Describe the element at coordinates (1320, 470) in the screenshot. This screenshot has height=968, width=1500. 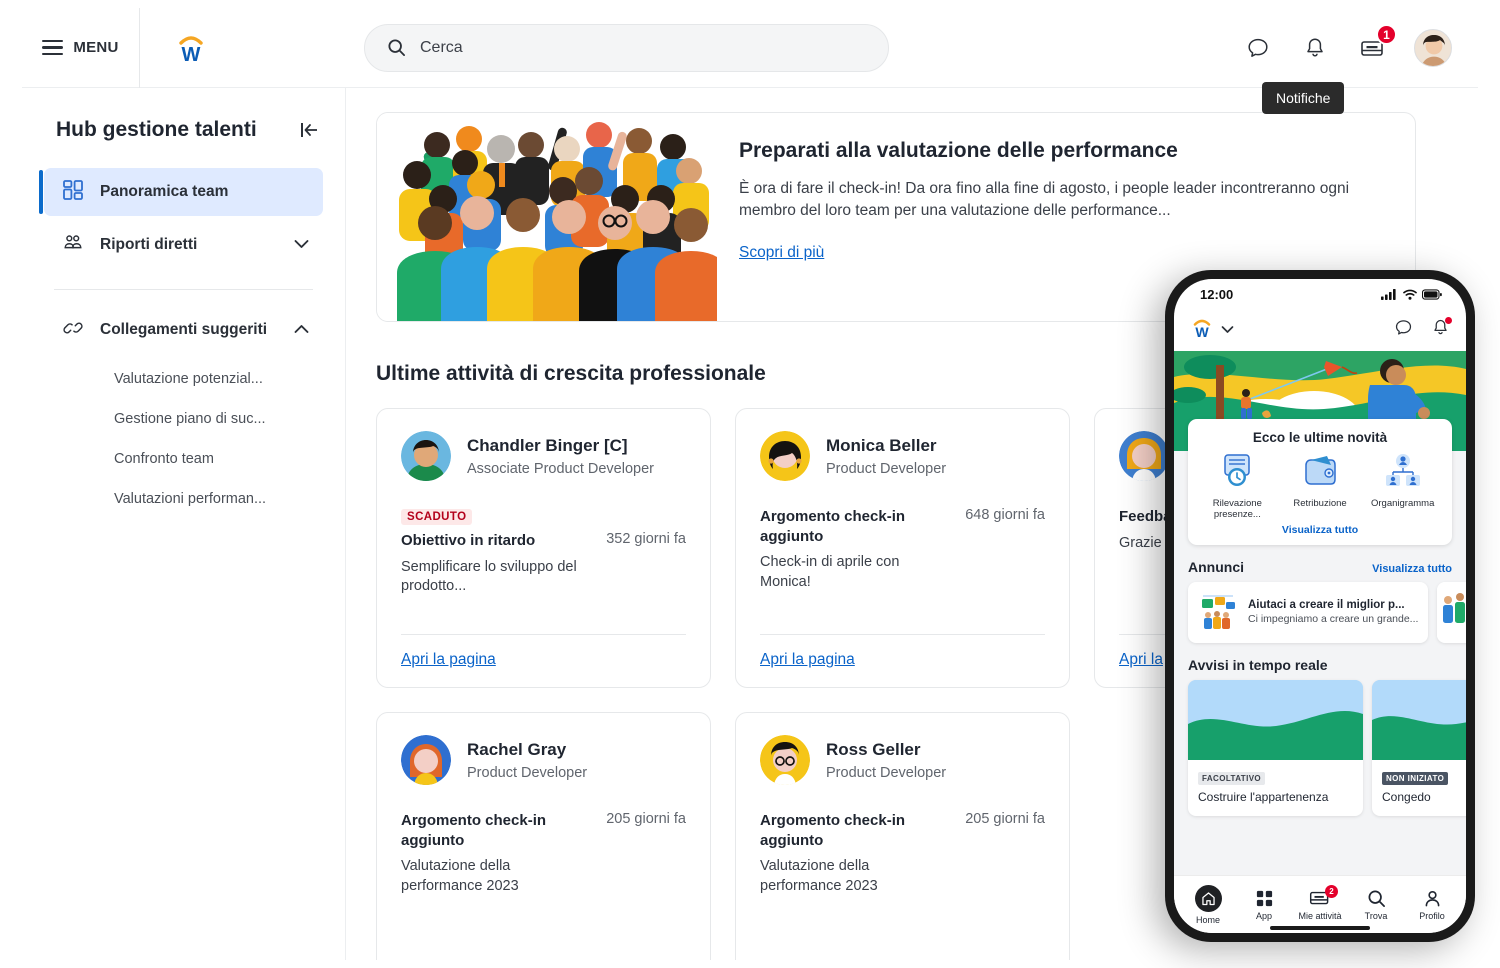
I see `wallet-icon` at that location.